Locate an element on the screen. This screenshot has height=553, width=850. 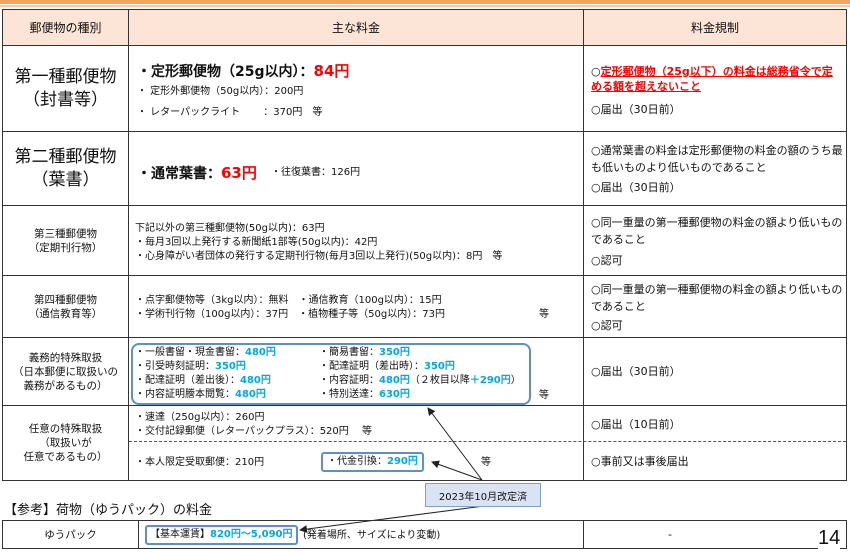
page-number: 14 is located at coordinates (829, 538).